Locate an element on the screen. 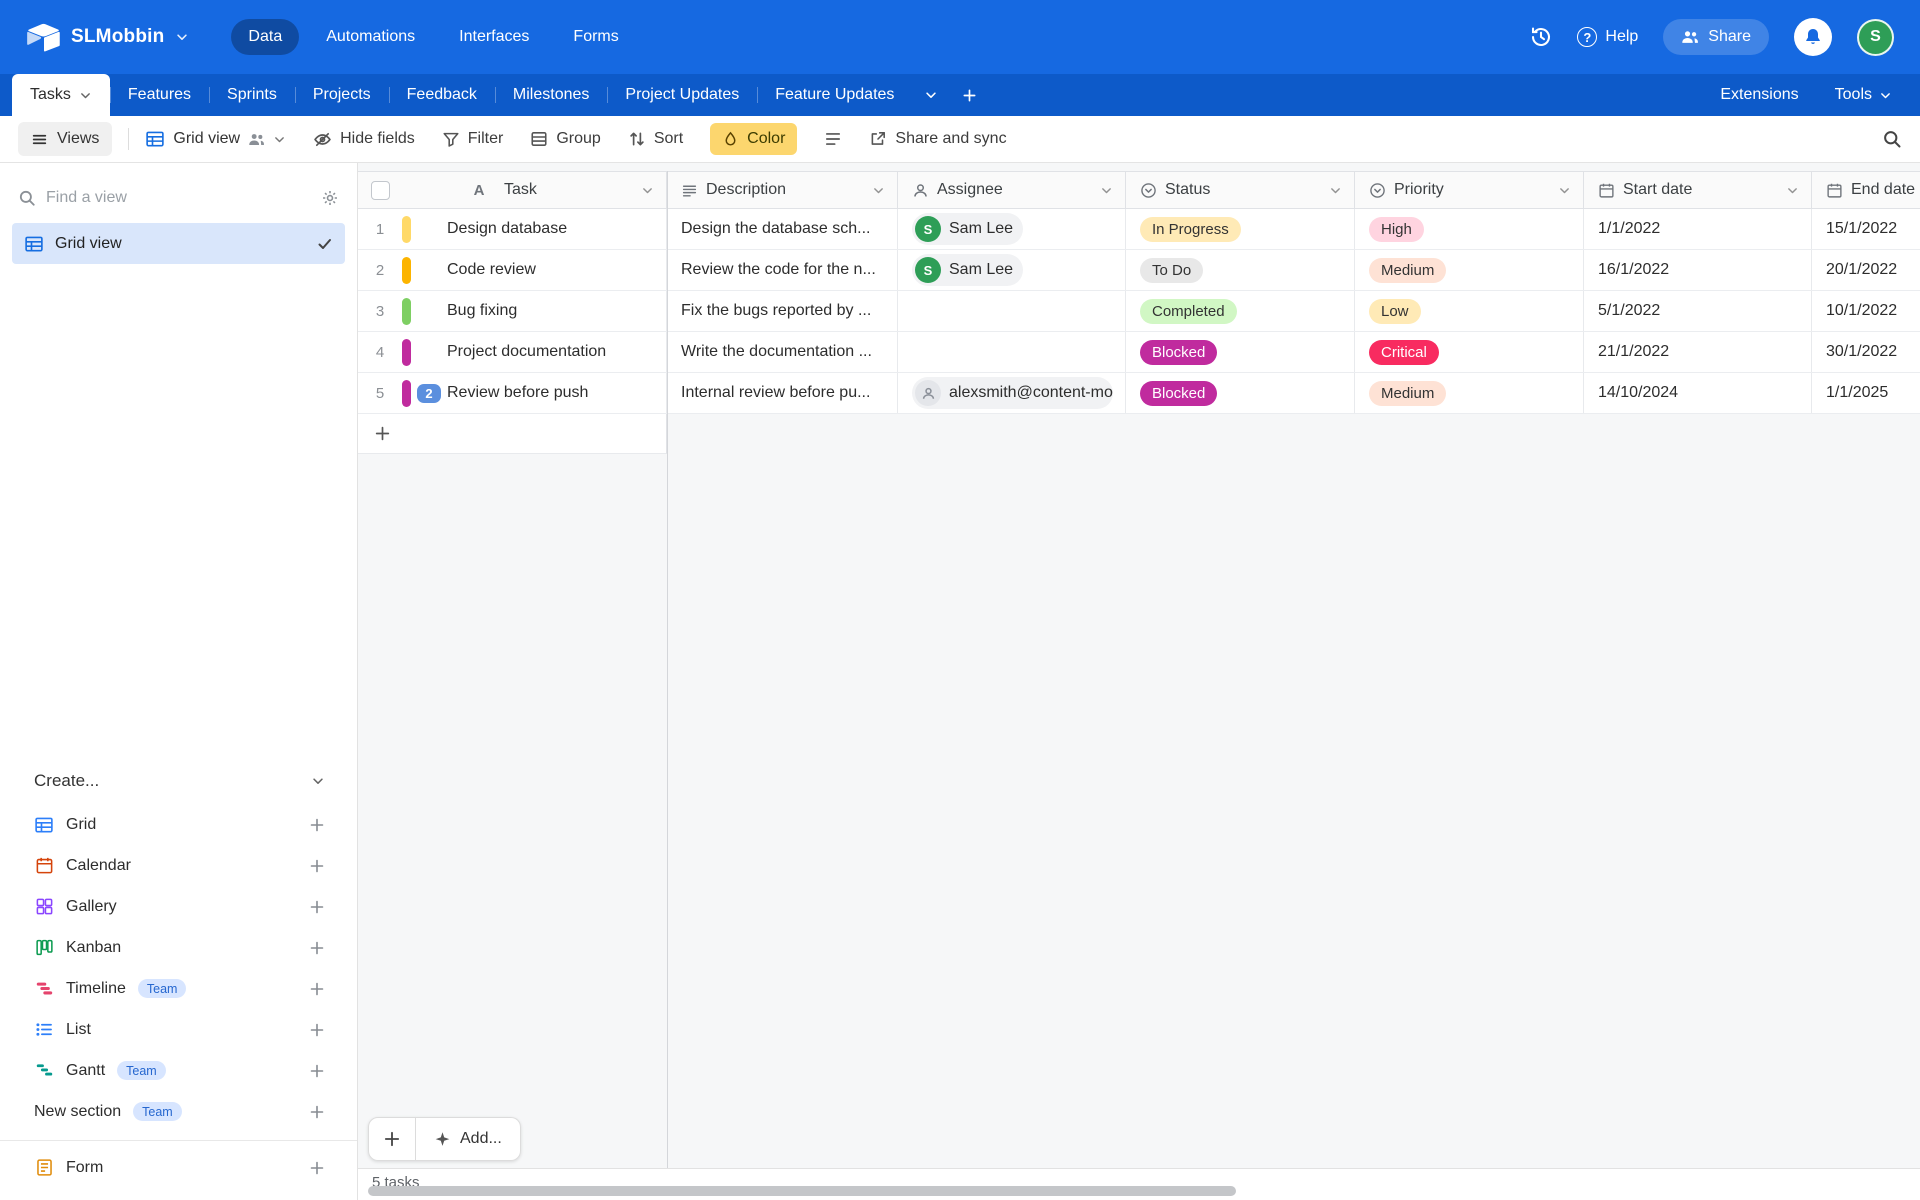 This screenshot has height=1200, width=1920. start-date-cell: 14/10/2024 is located at coordinates (1698, 393).